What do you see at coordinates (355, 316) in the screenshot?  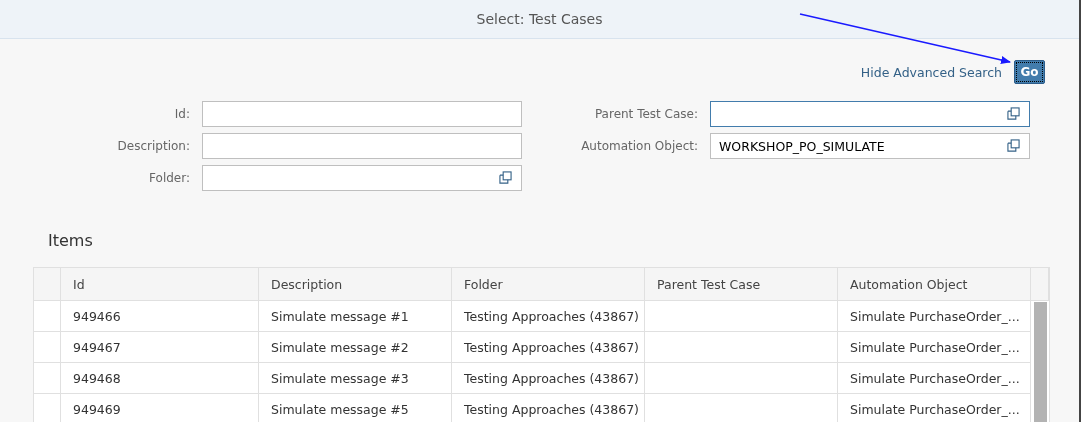 I see `table-cell: Simulate message #1` at bounding box center [355, 316].